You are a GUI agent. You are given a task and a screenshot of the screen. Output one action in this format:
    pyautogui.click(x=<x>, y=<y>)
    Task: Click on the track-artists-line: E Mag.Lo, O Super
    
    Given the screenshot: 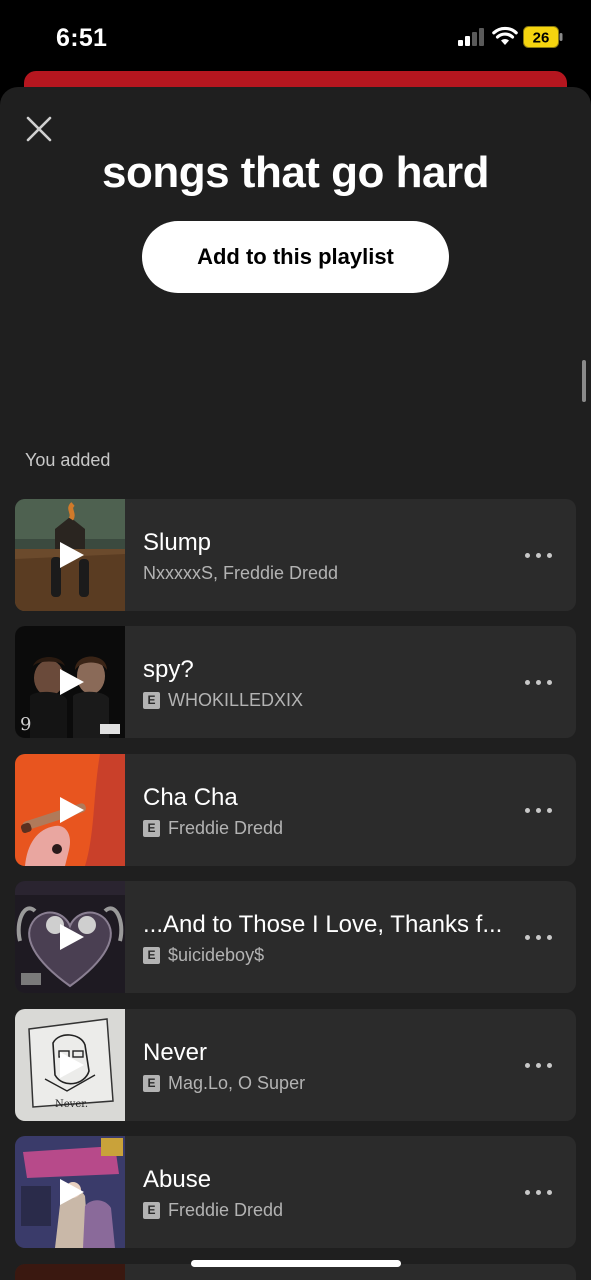 What is the action you would take?
    pyautogui.click(x=224, y=1083)
    